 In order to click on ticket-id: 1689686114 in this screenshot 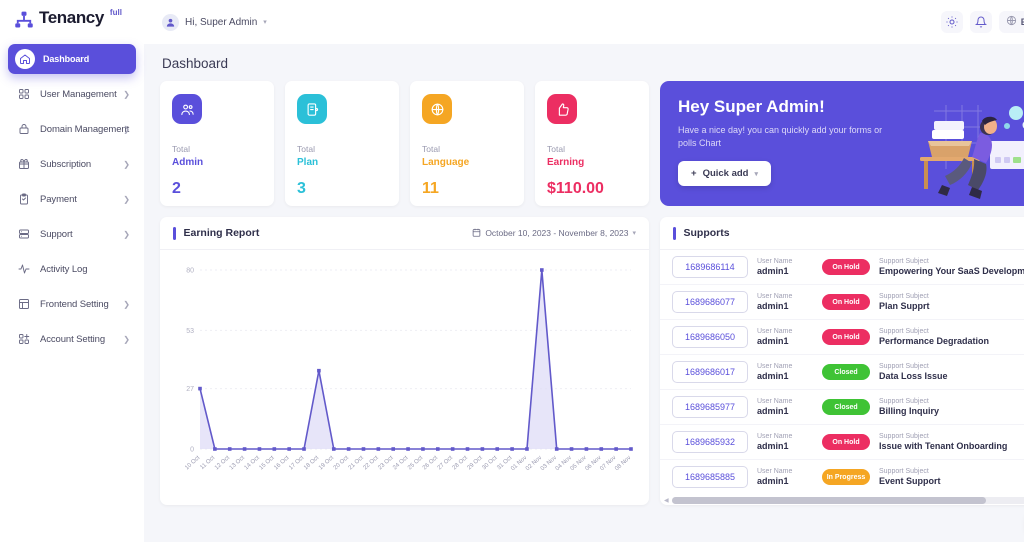, I will do `click(710, 267)`.